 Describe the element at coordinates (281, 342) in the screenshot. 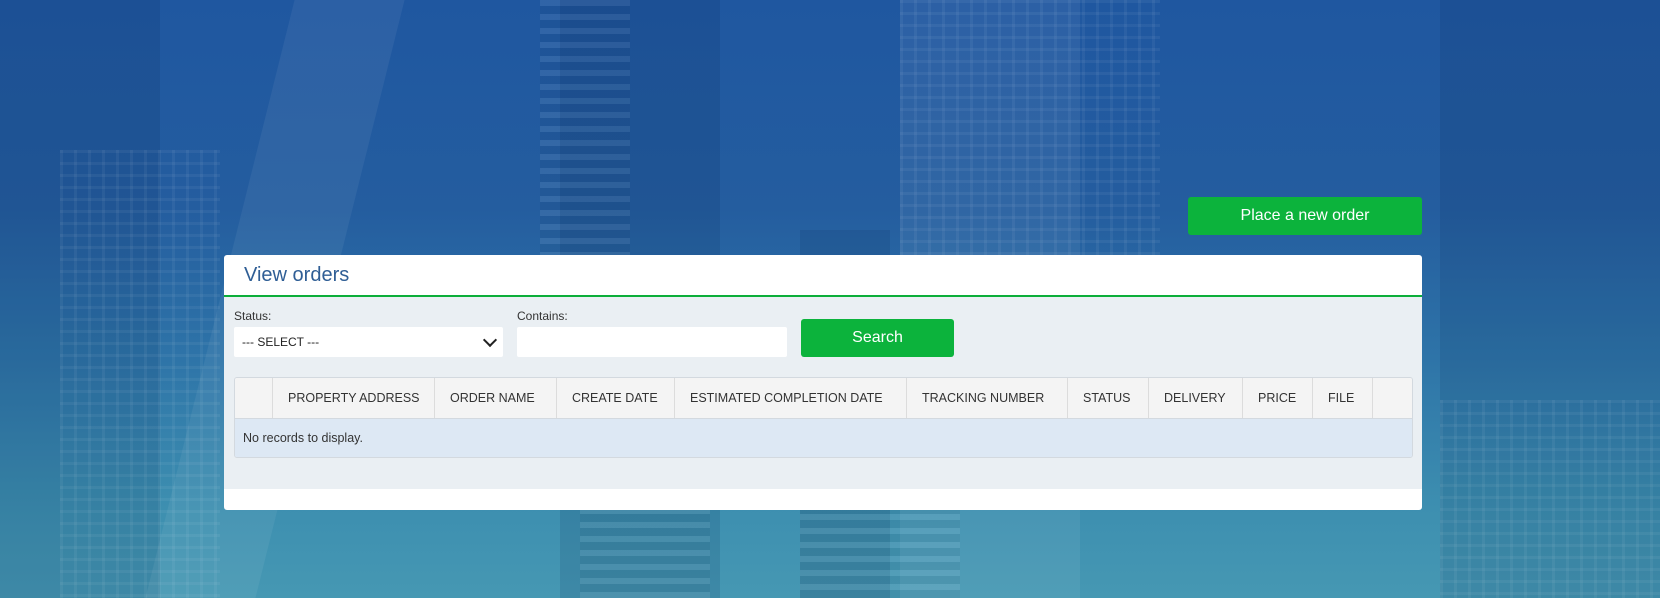

I see `status-select-value: --- SELECT ---` at that location.